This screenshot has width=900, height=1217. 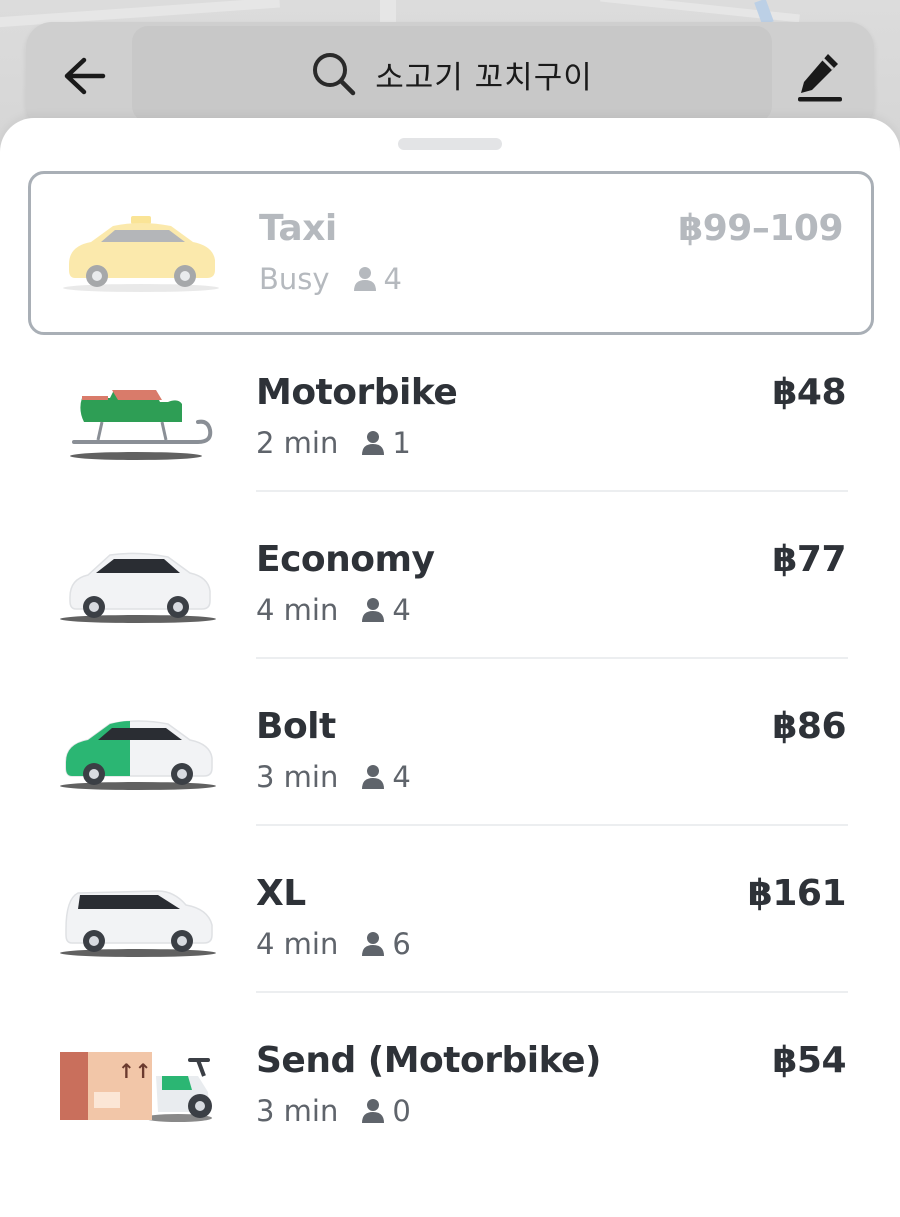 I want to click on ride-name: Send (Motorbike), so click(x=428, y=1060).